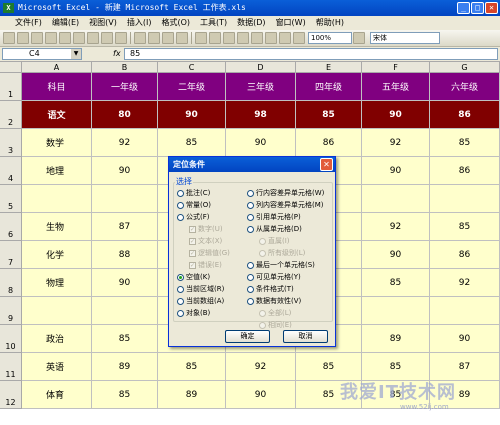  I want to click on minimize-button: _, so click(463, 8).